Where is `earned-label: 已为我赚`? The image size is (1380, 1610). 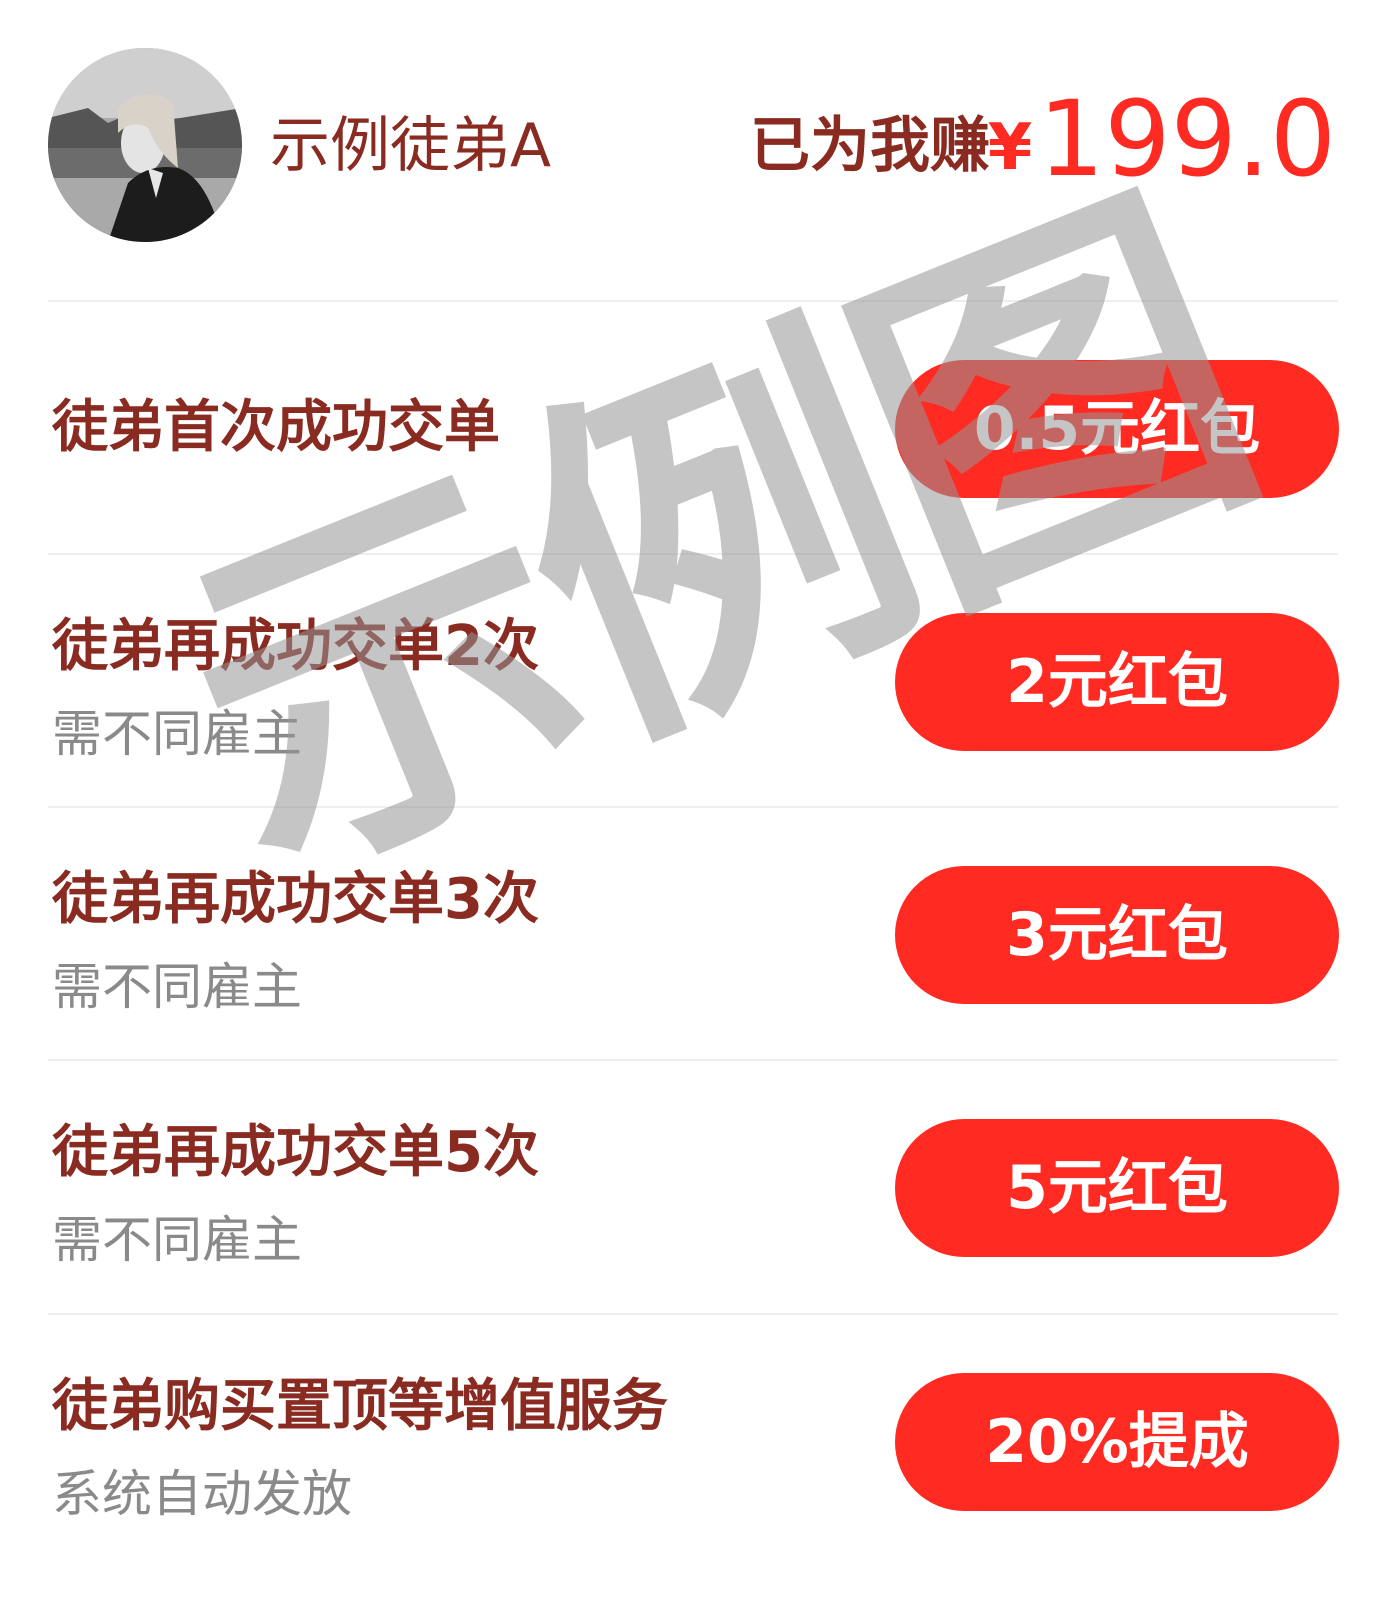
earned-label: 已为我赚 is located at coordinates (870, 146).